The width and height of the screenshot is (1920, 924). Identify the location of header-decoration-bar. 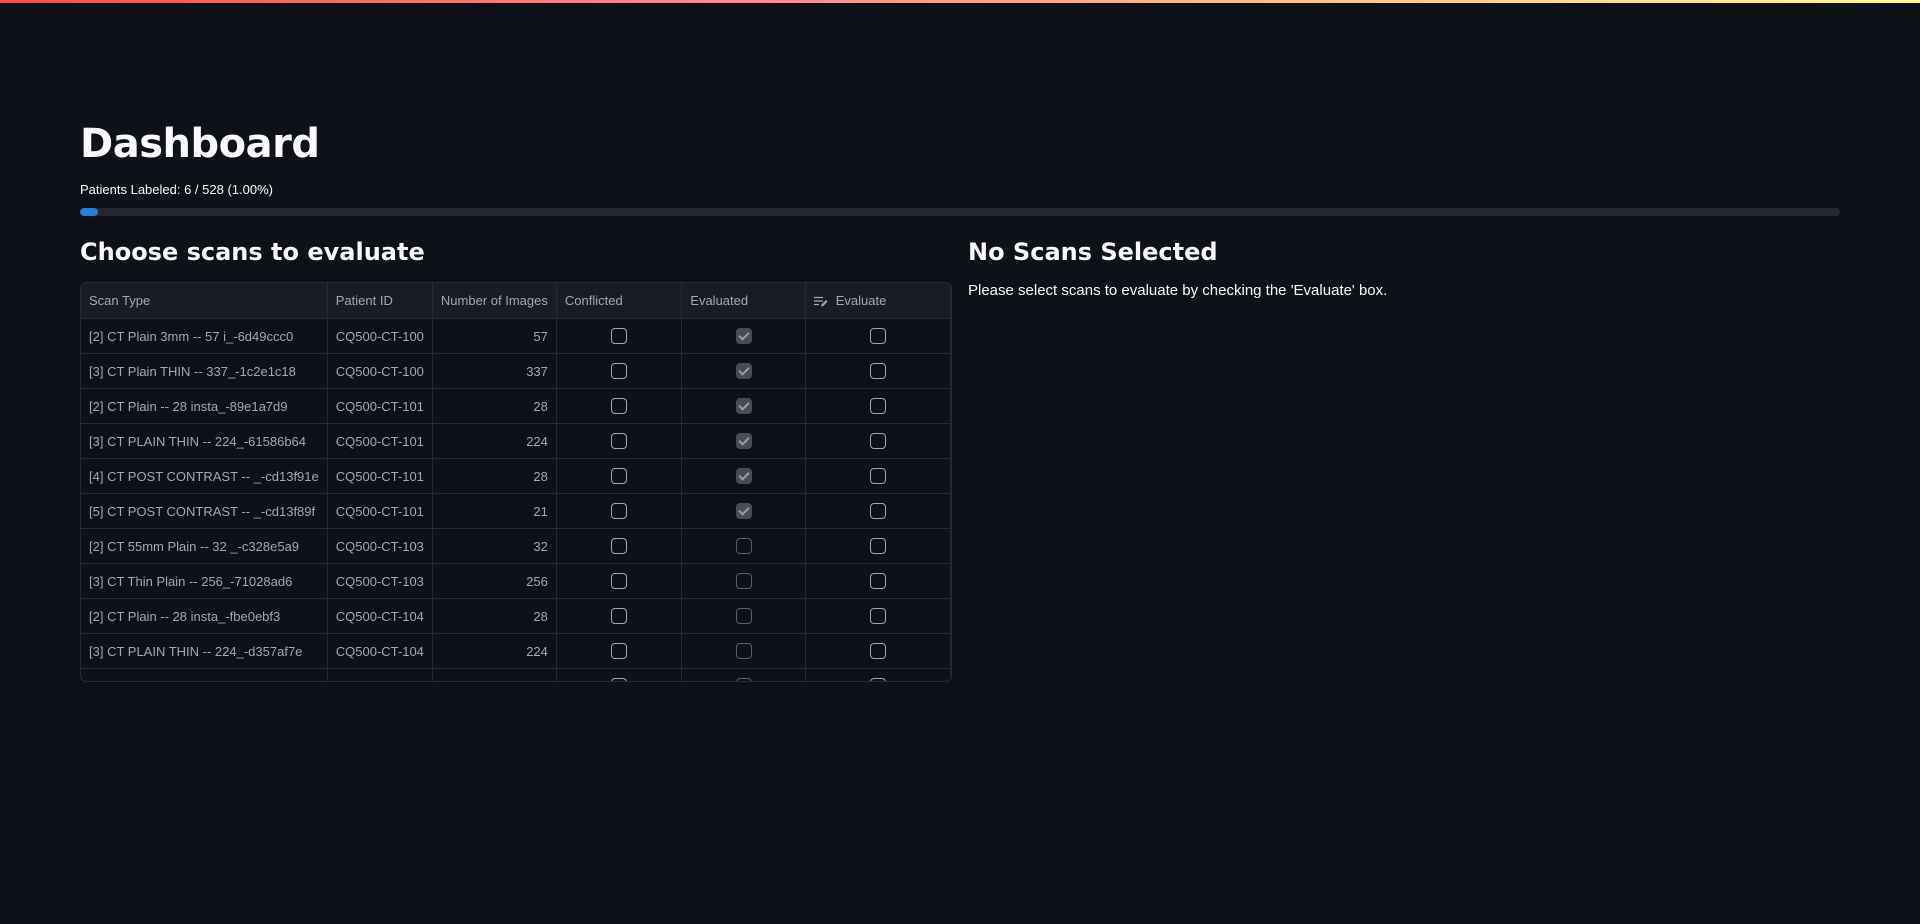
(960, 1).